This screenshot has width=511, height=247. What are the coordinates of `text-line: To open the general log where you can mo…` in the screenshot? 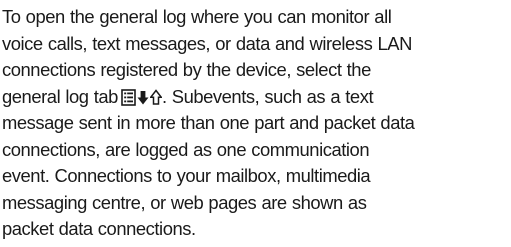 It's located at (197, 16).